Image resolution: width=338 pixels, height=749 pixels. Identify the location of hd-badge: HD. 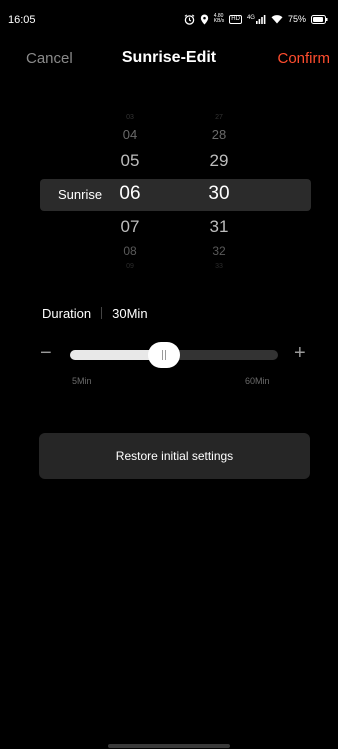
(235, 19).